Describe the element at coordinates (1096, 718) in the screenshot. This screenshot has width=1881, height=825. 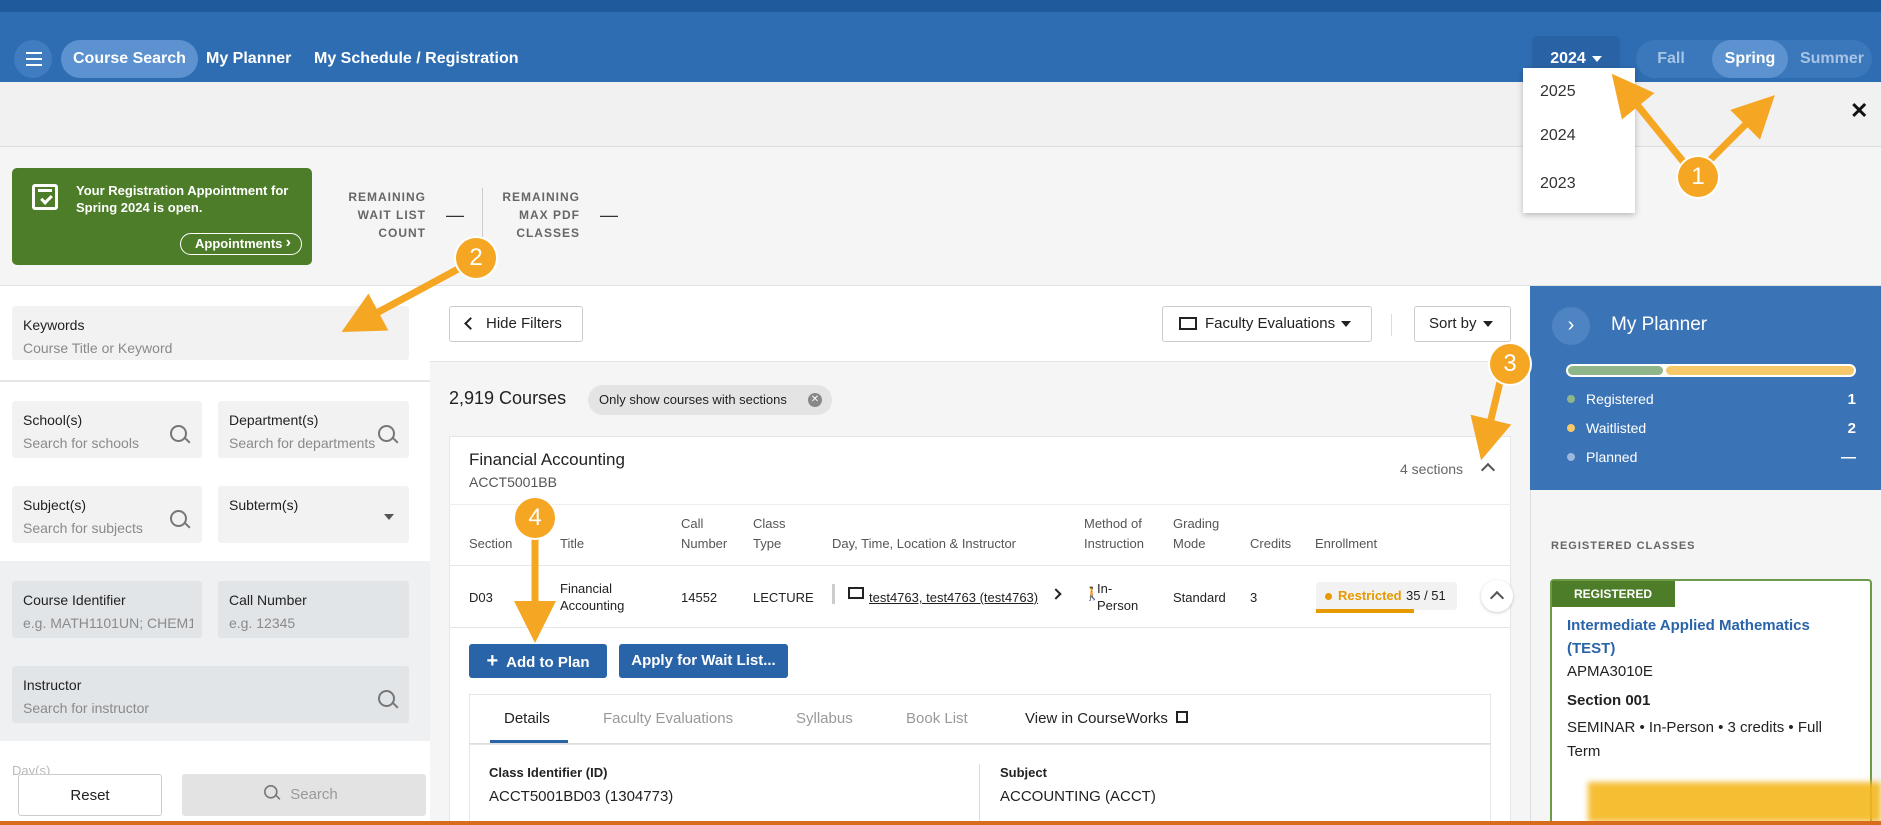
I see `courseworks-label: View in CourseWorks` at that location.